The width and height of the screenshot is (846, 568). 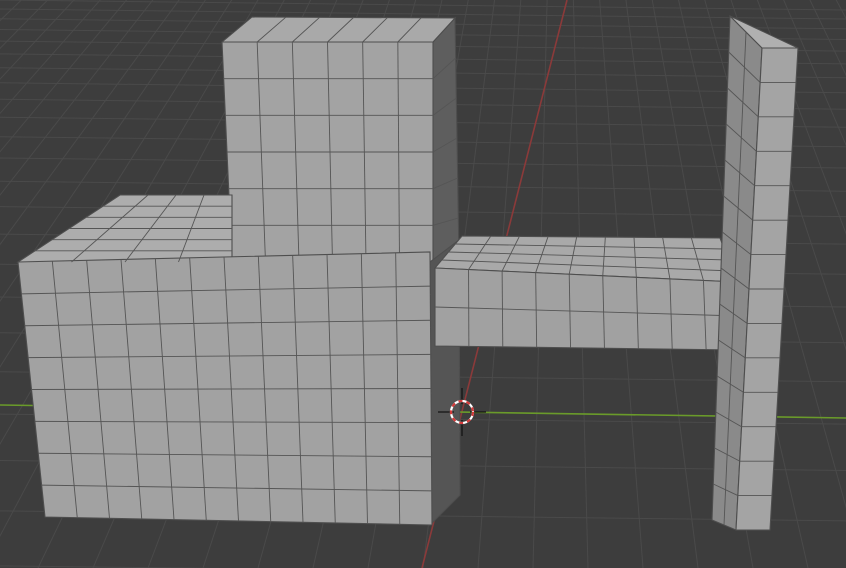 What do you see at coordinates (340, 139) in the screenshot?
I see `mesh-block-tall` at bounding box center [340, 139].